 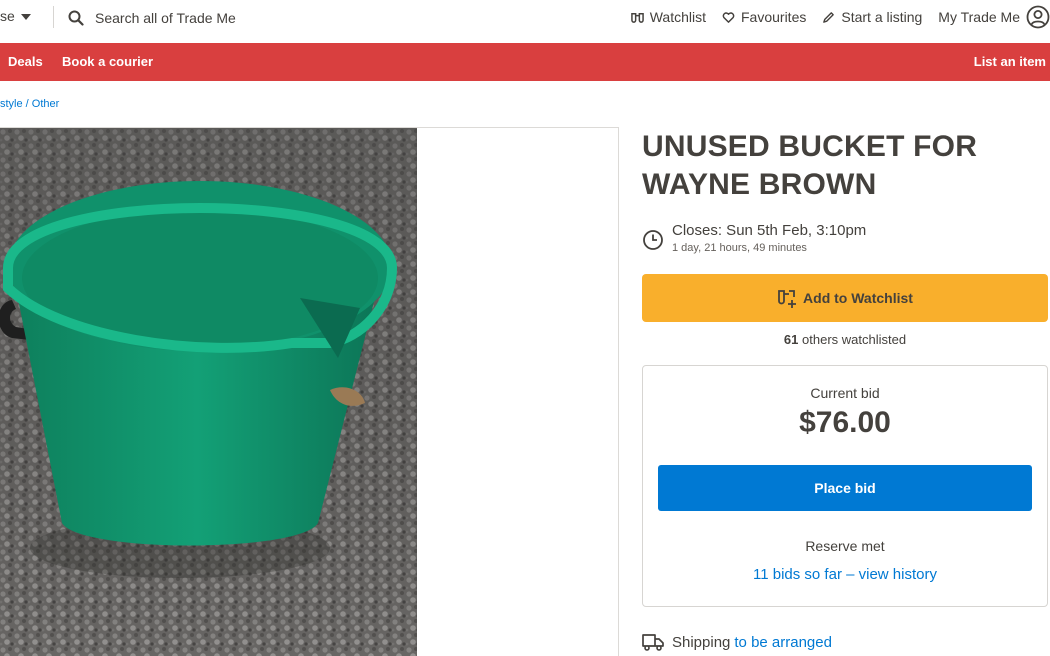 What do you see at coordinates (1038, 17) in the screenshot?
I see `user-circle-icon` at bounding box center [1038, 17].